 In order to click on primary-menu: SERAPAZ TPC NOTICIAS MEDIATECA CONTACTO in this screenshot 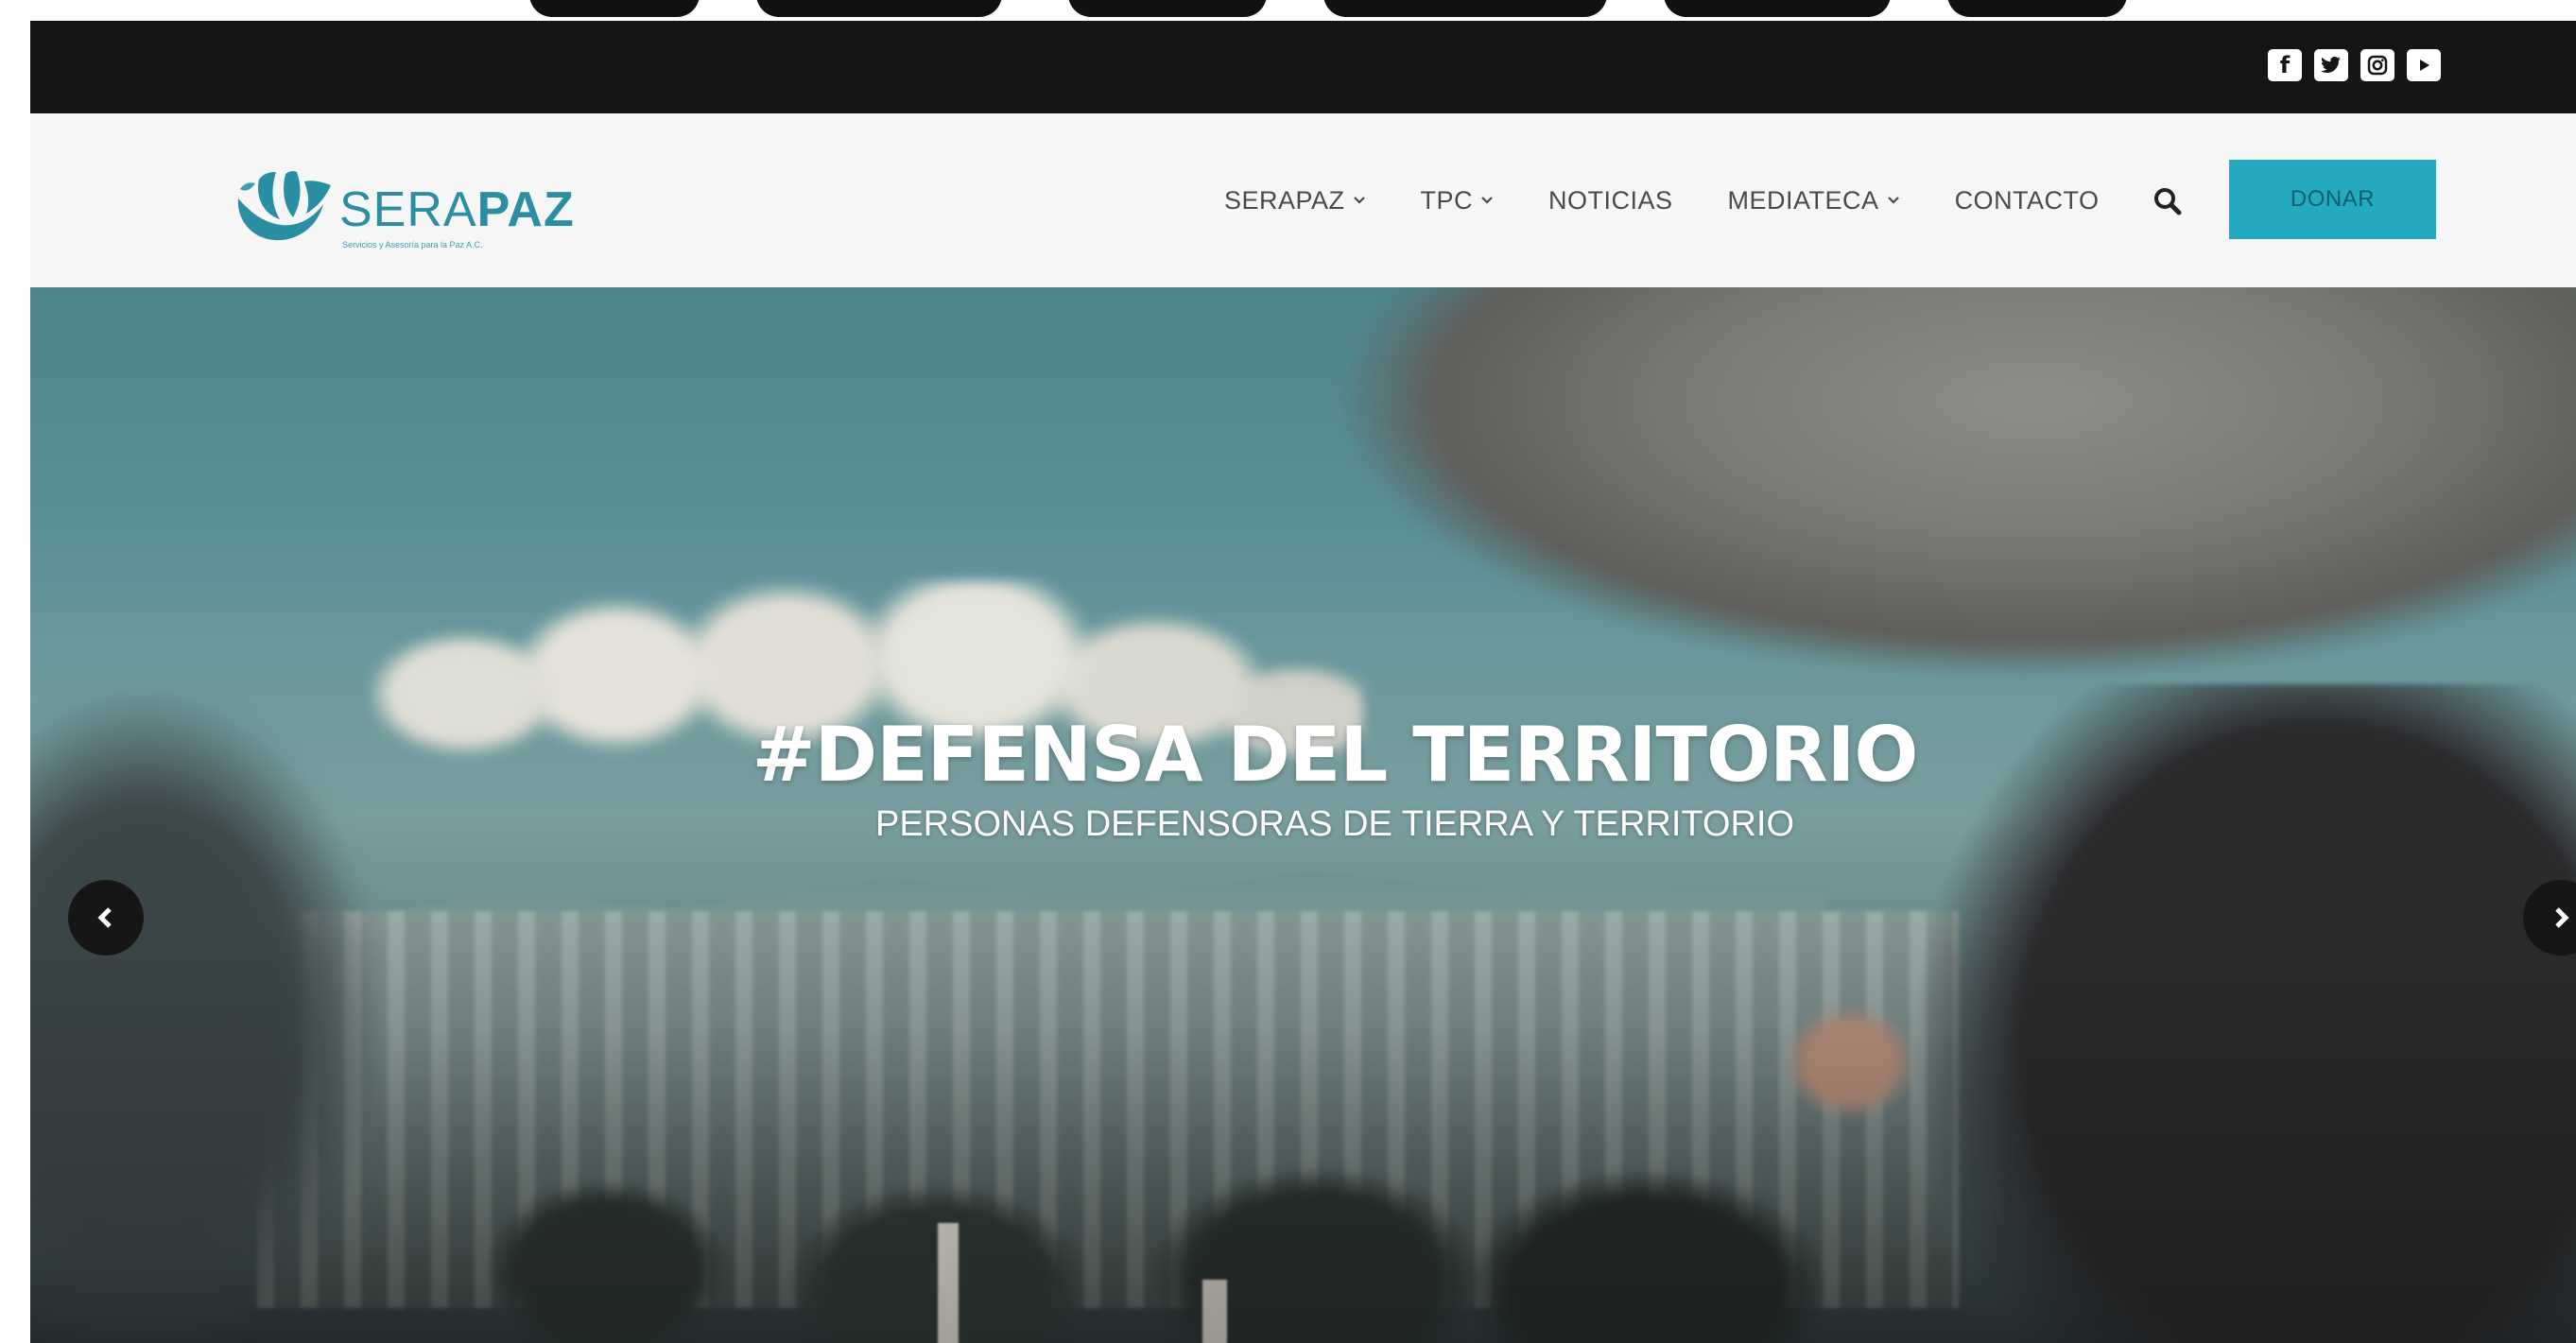, I will do `click(1689, 200)`.